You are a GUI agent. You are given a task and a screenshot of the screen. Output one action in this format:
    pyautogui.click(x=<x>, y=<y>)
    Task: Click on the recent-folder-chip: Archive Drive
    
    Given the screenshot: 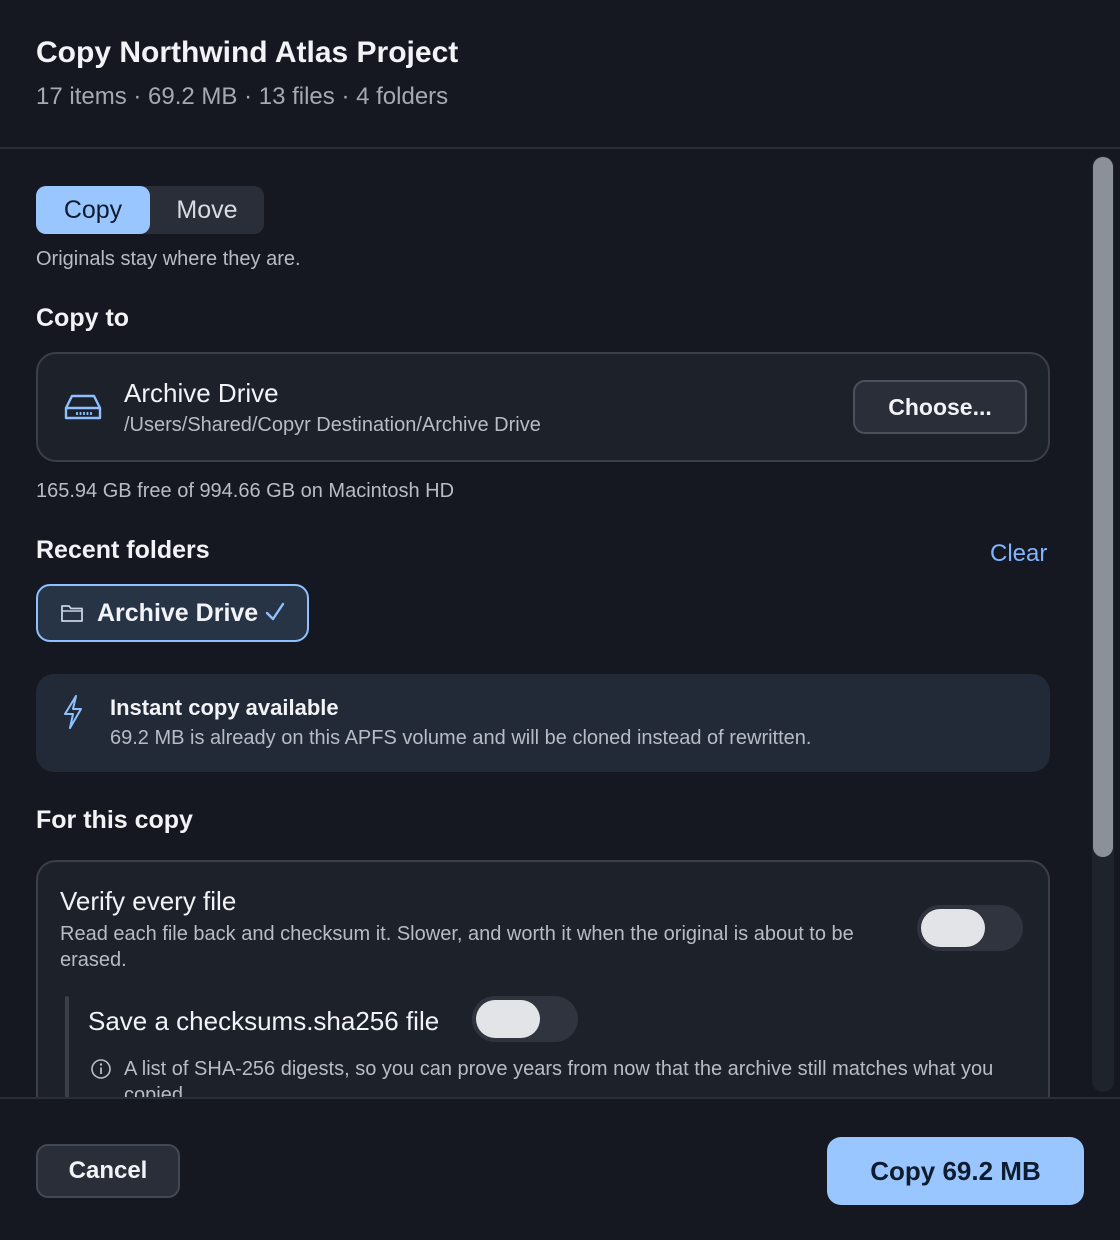 What is the action you would take?
    pyautogui.click(x=172, y=613)
    